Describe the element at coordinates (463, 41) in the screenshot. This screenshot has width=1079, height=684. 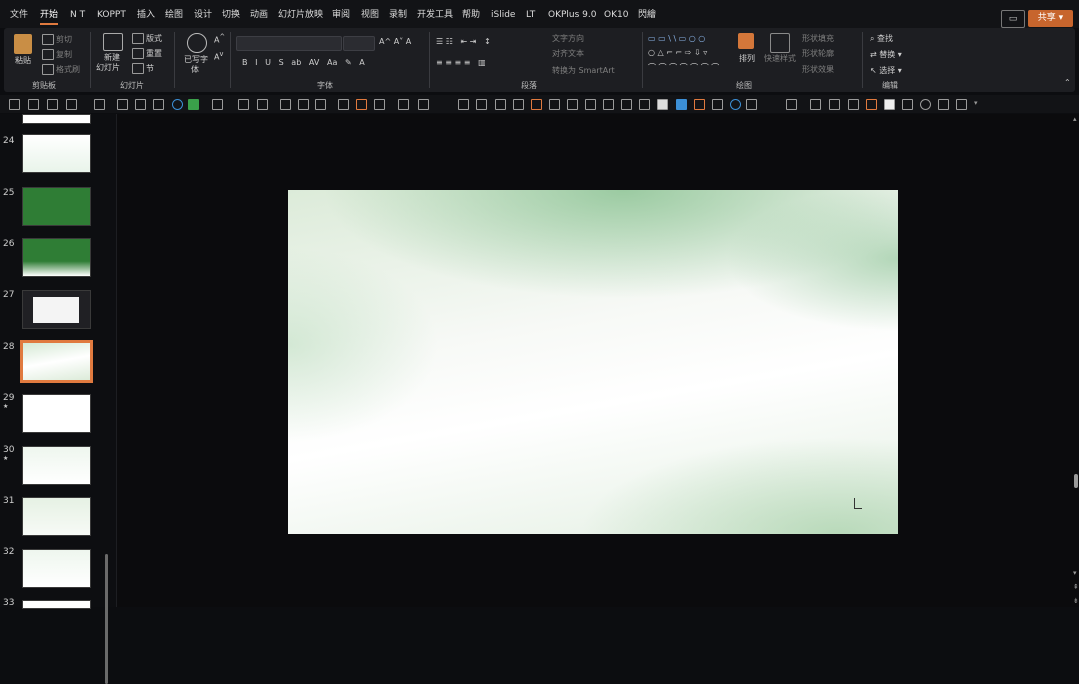
I see `list-icons: ☰ ☷ ⇤ ⇥ ↕` at that location.